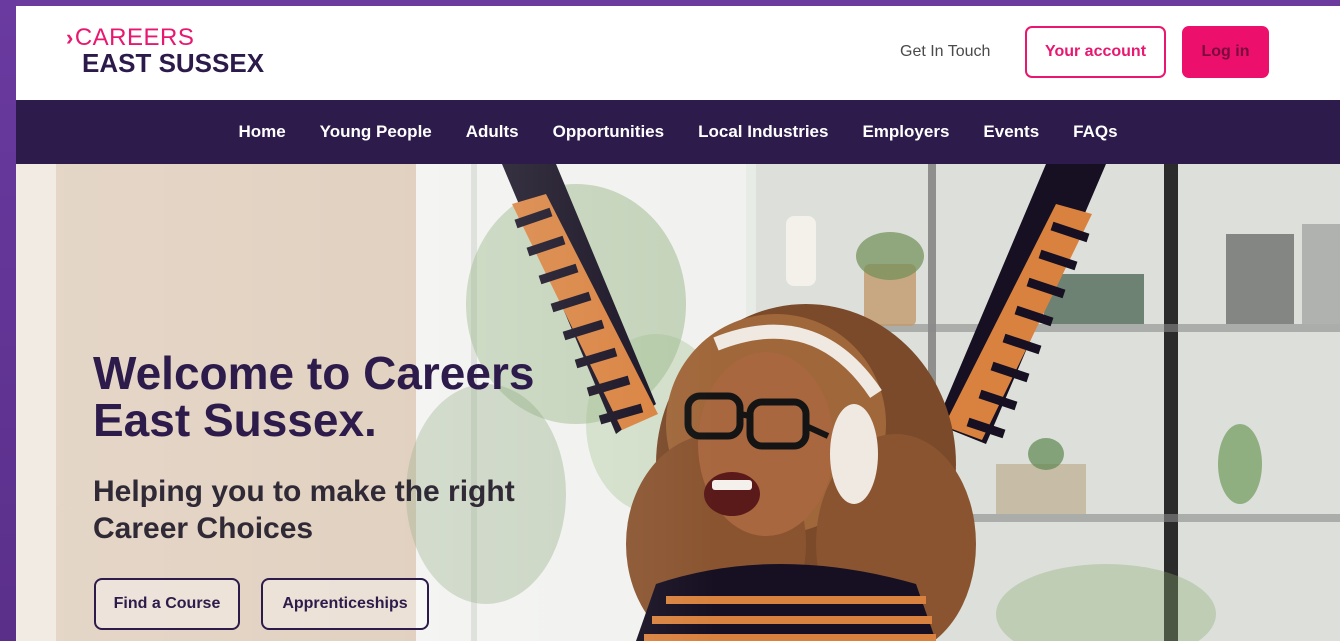  Describe the element at coordinates (304, 491) in the screenshot. I see `hero-subtitle-line-1: Helping you to make the right` at that location.